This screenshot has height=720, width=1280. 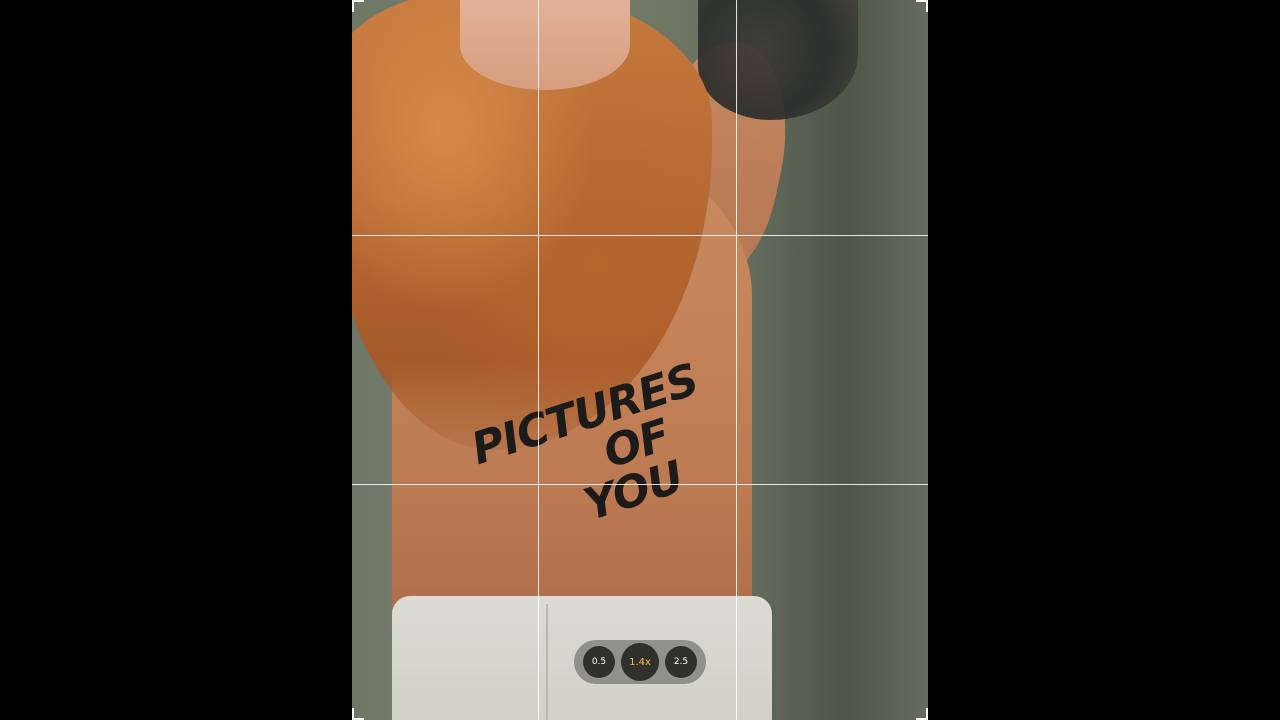 What do you see at coordinates (681, 662) in the screenshot?
I see `zoom-2-5-button: 2.5` at bounding box center [681, 662].